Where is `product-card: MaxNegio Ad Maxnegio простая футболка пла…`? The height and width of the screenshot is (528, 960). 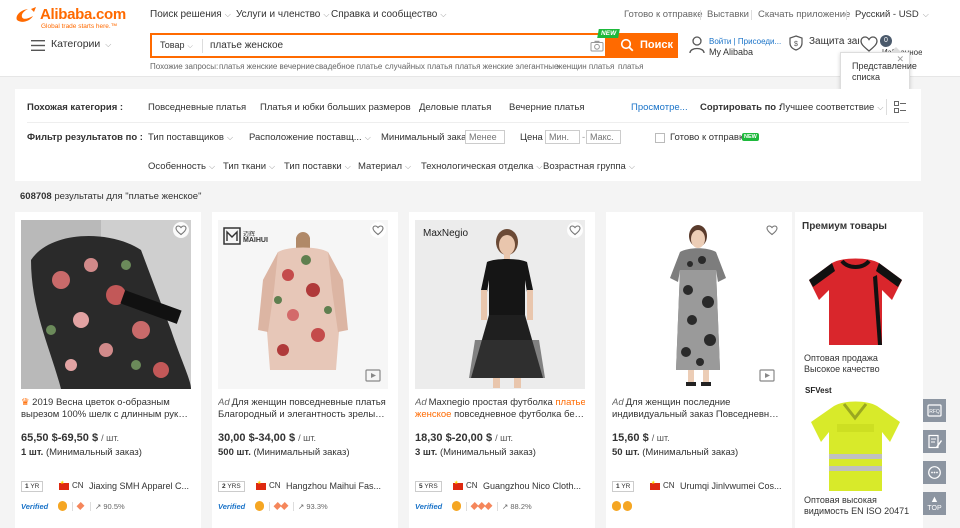
product-card: MaxNegio Ad Maxnegio простая футболка пла… is located at coordinates (502, 370).